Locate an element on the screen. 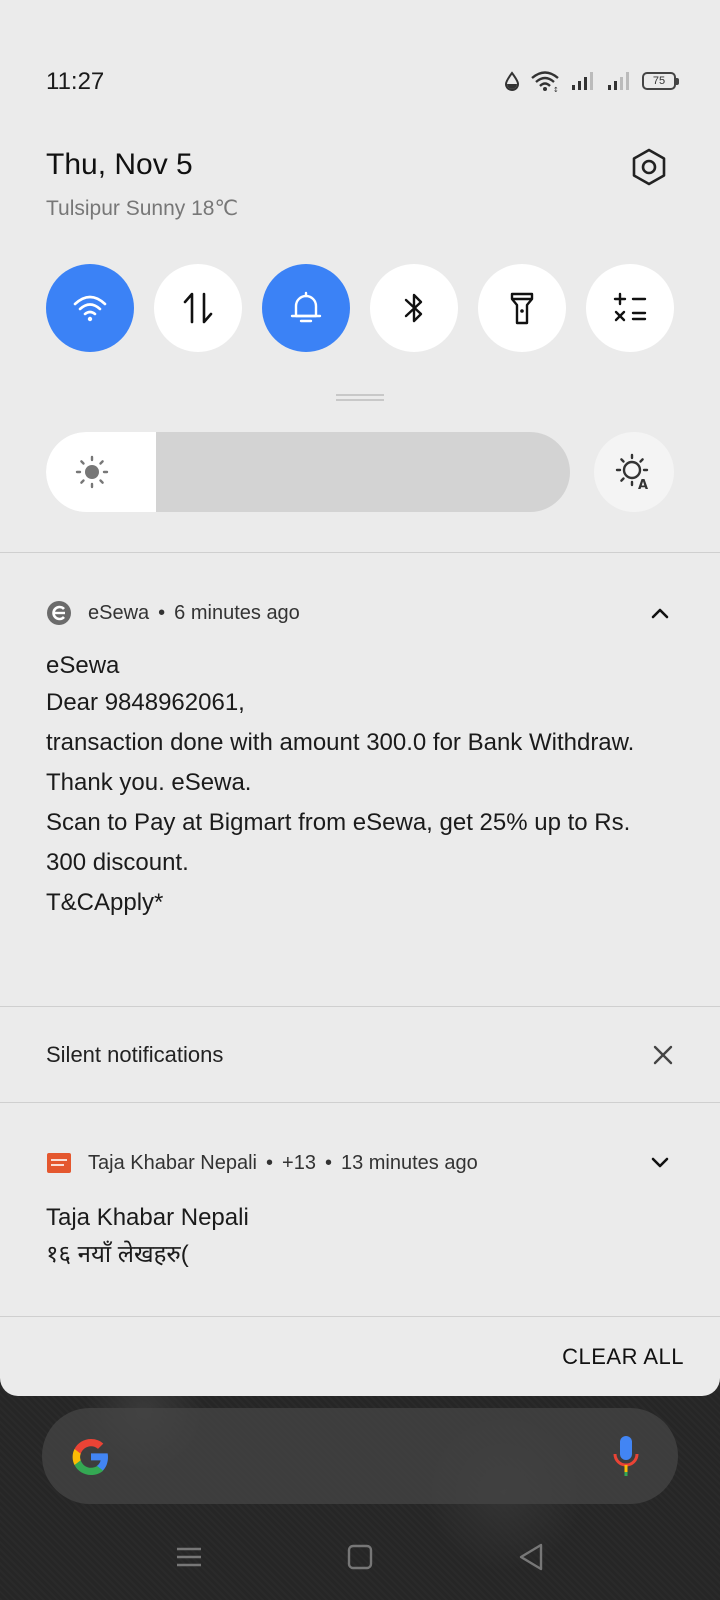 This screenshot has width=720, height=1600. esewa-line: T&CApply* is located at coordinates (105, 902).